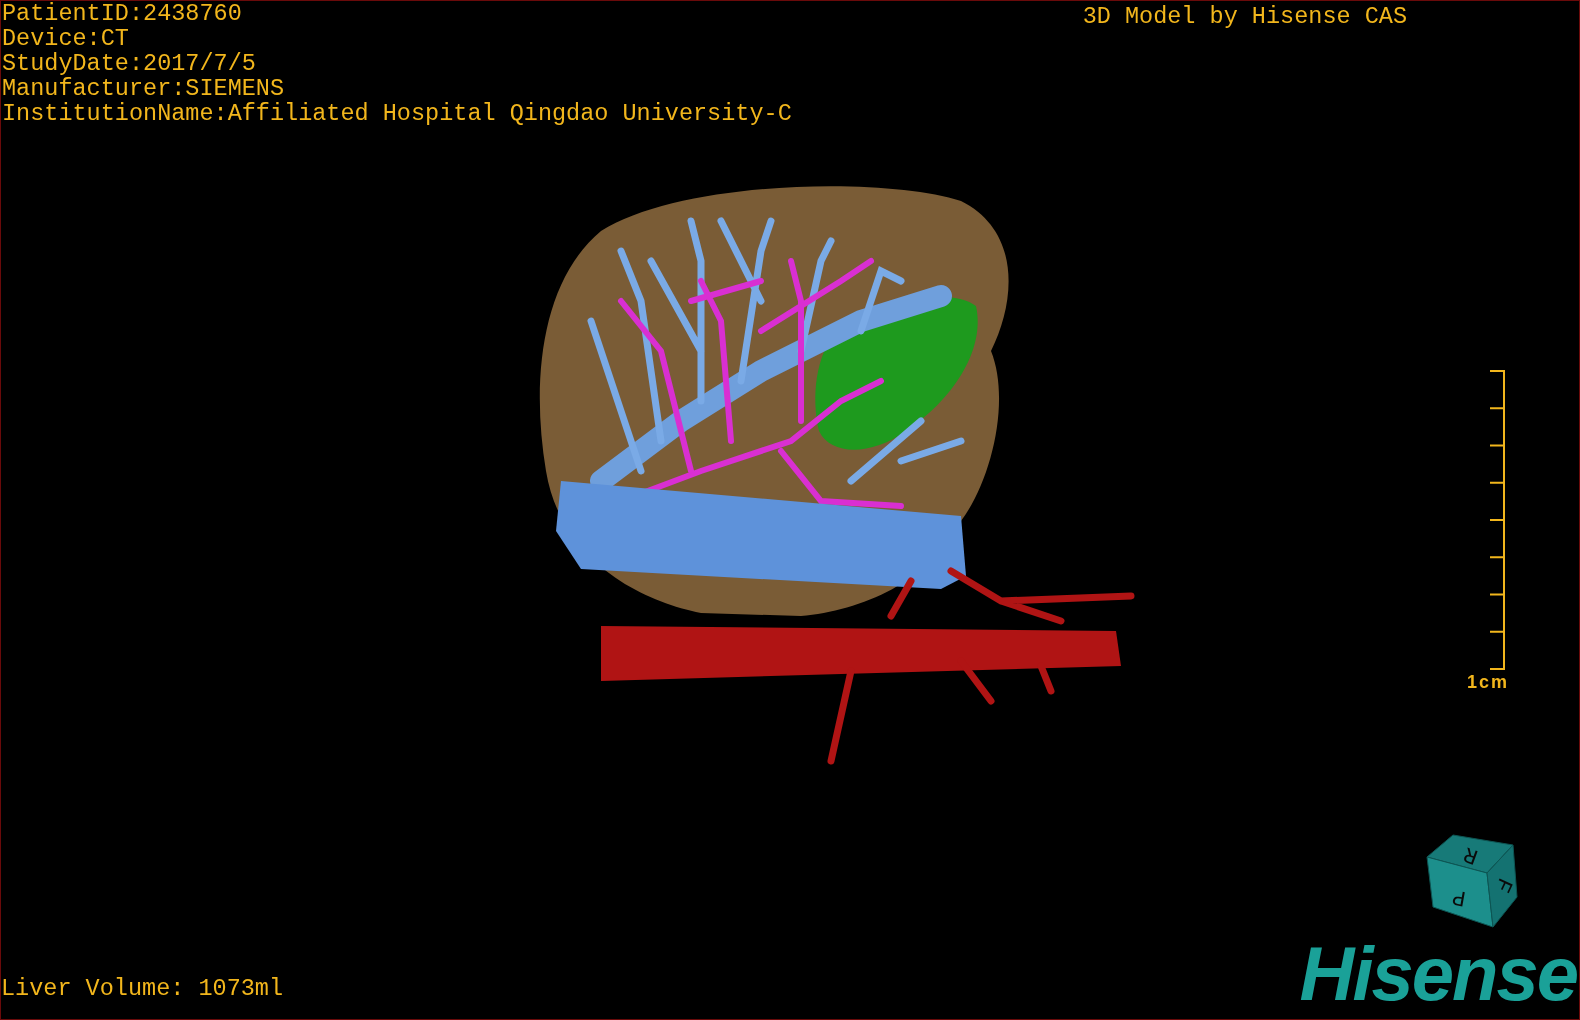 This screenshot has height=1020, width=1580. What do you see at coordinates (397, 113) in the screenshot?
I see `patient-info-text: InstitutionName:Affiliated Hospital Qingdao University-C` at bounding box center [397, 113].